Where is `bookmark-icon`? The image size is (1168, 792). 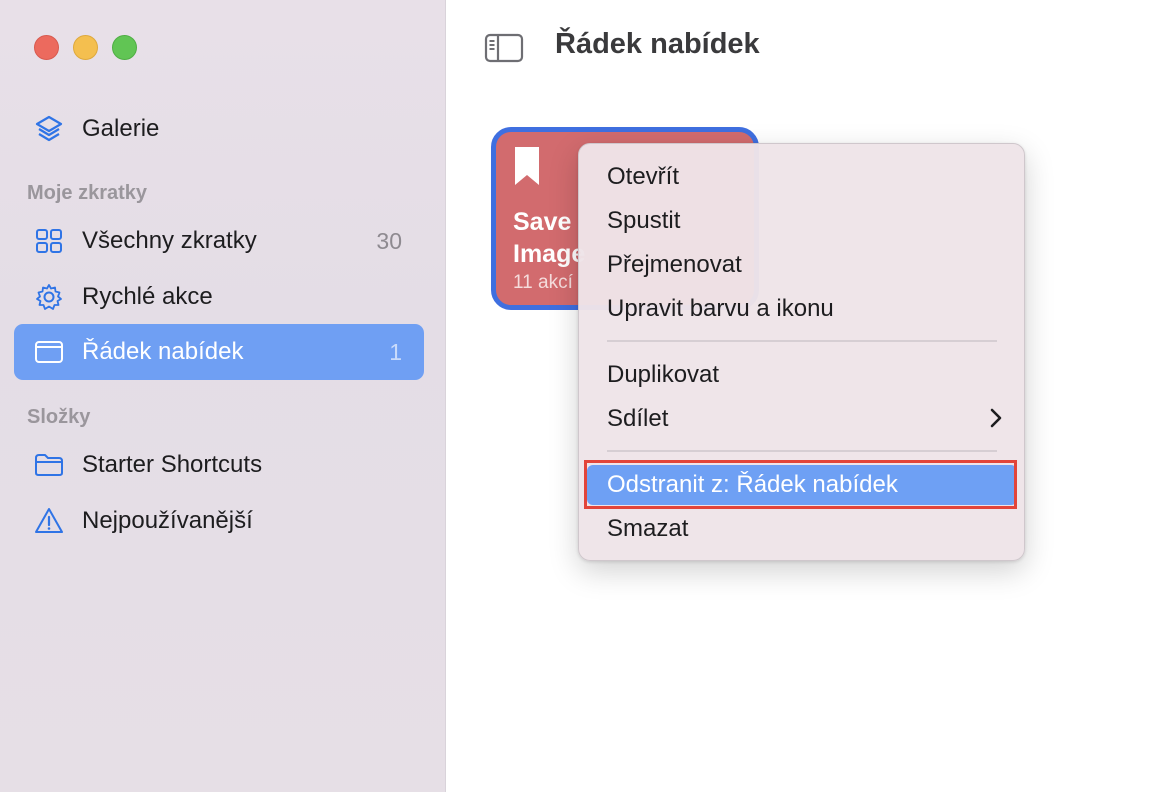 bookmark-icon is located at coordinates (527, 168).